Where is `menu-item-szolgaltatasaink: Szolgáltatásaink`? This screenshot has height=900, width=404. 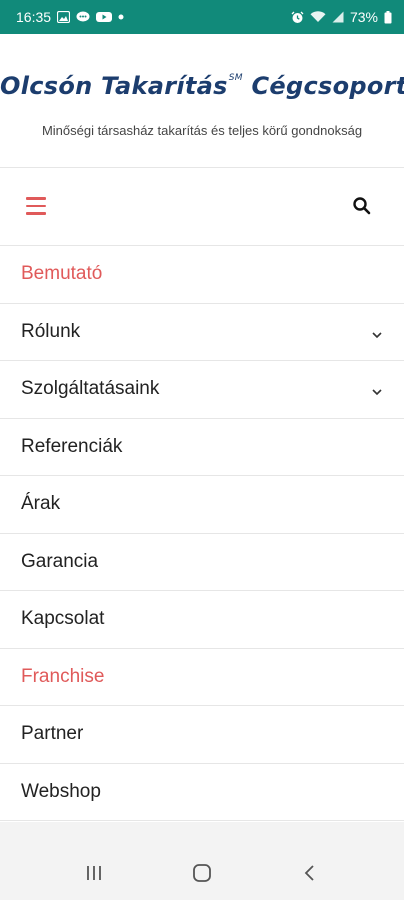 menu-item-szolgaltatasaink: Szolgáltatásaink is located at coordinates (202, 390).